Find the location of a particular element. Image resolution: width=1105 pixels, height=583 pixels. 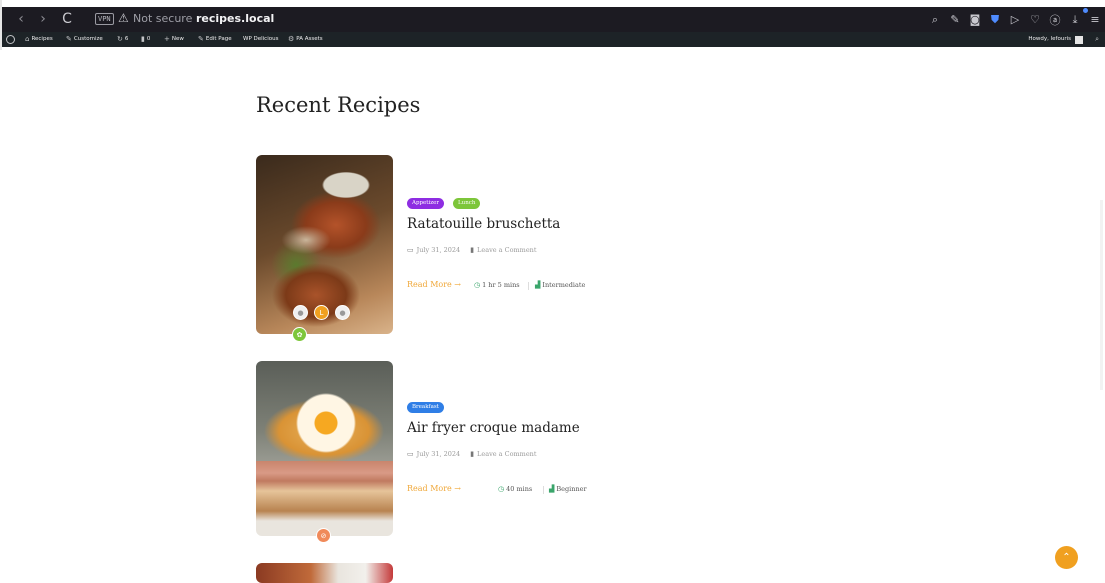

browser-icons: ⌕ ✎ ◙ ⛊ ▷ ♡ ⓐ ⤓ ≡ is located at coordinates (1015, 19).